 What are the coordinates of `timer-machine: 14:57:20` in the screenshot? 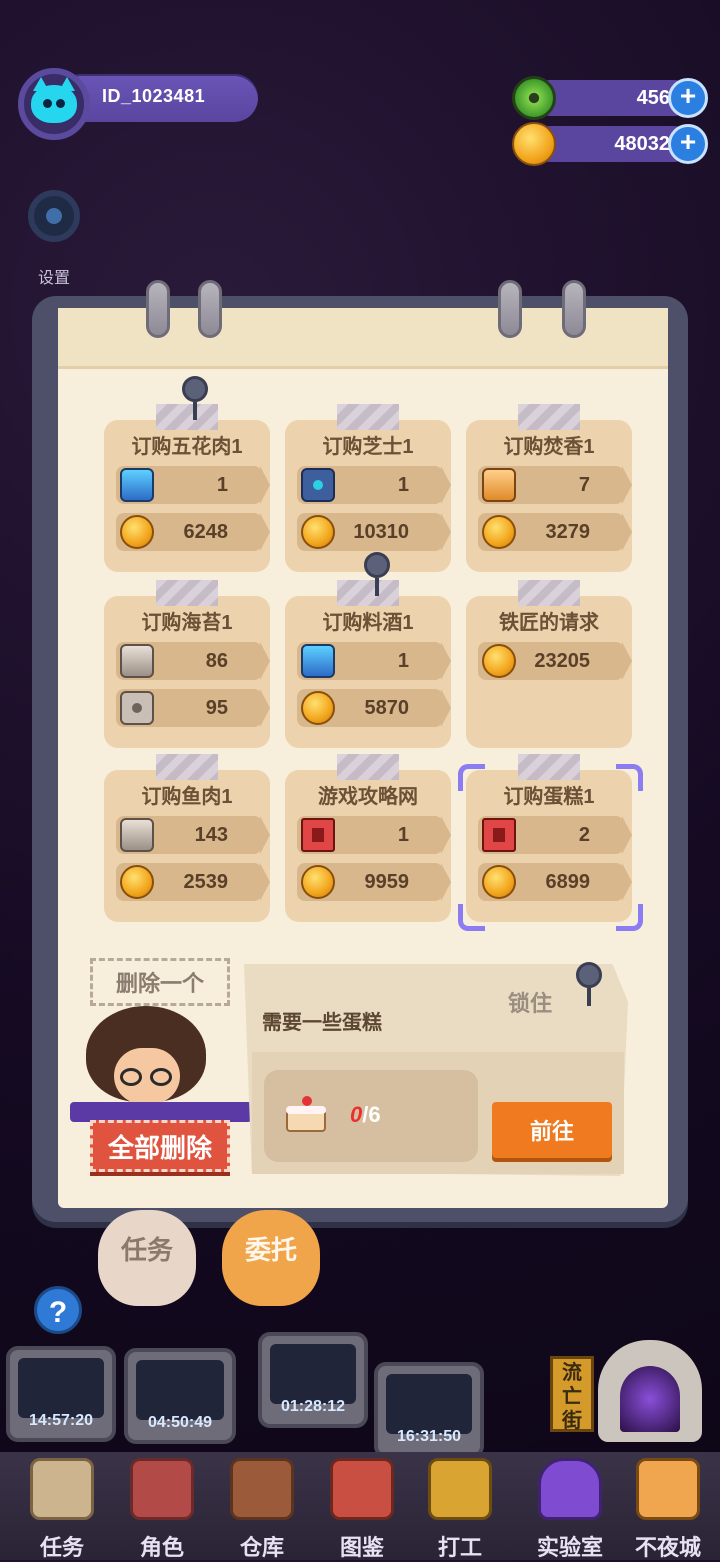 It's located at (61, 1394).